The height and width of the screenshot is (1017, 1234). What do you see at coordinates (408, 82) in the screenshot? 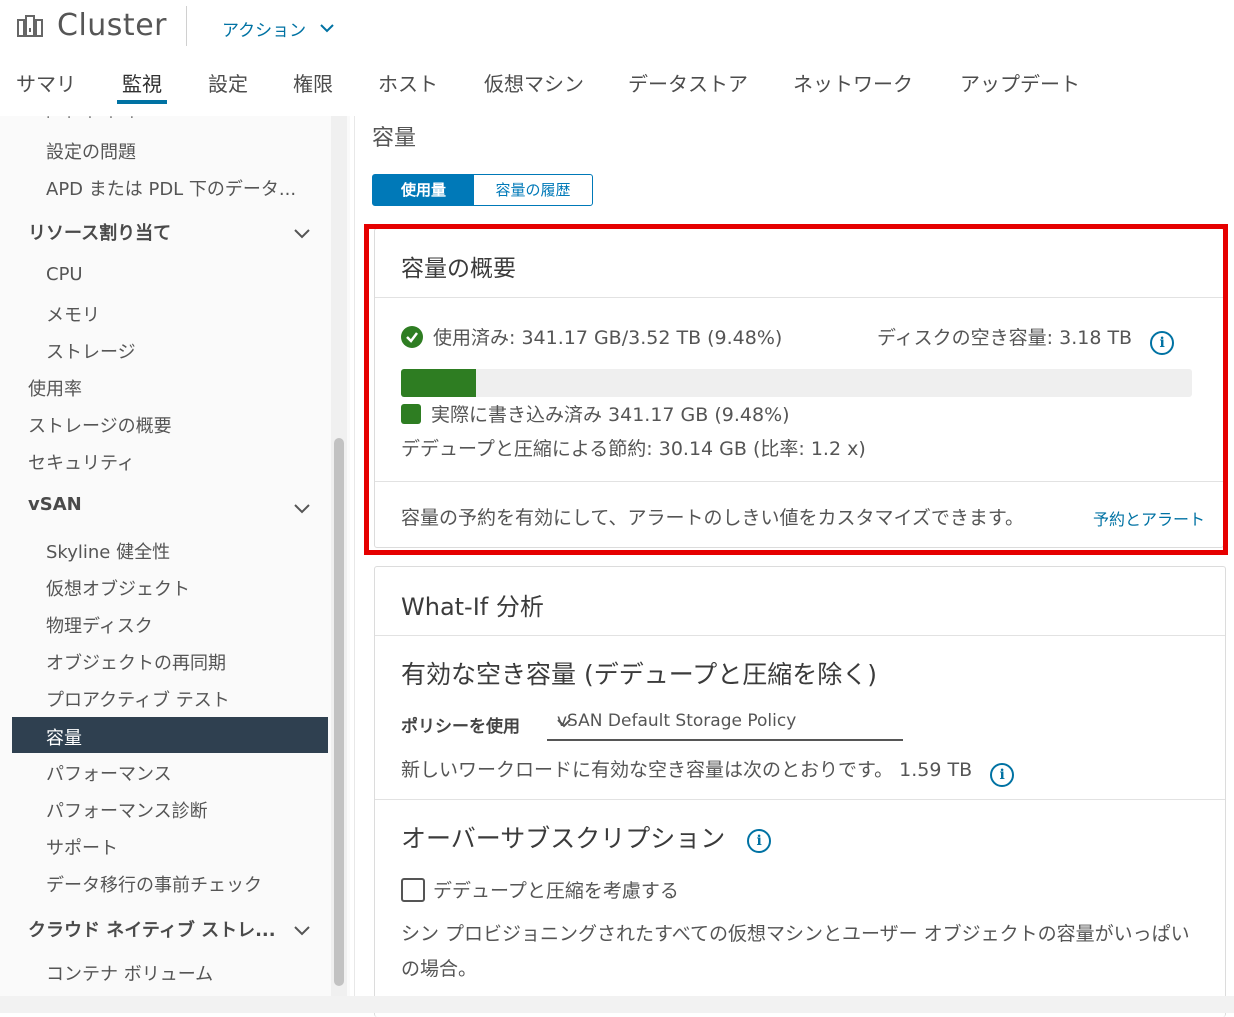
I see `tab-hosts: ホスト` at bounding box center [408, 82].